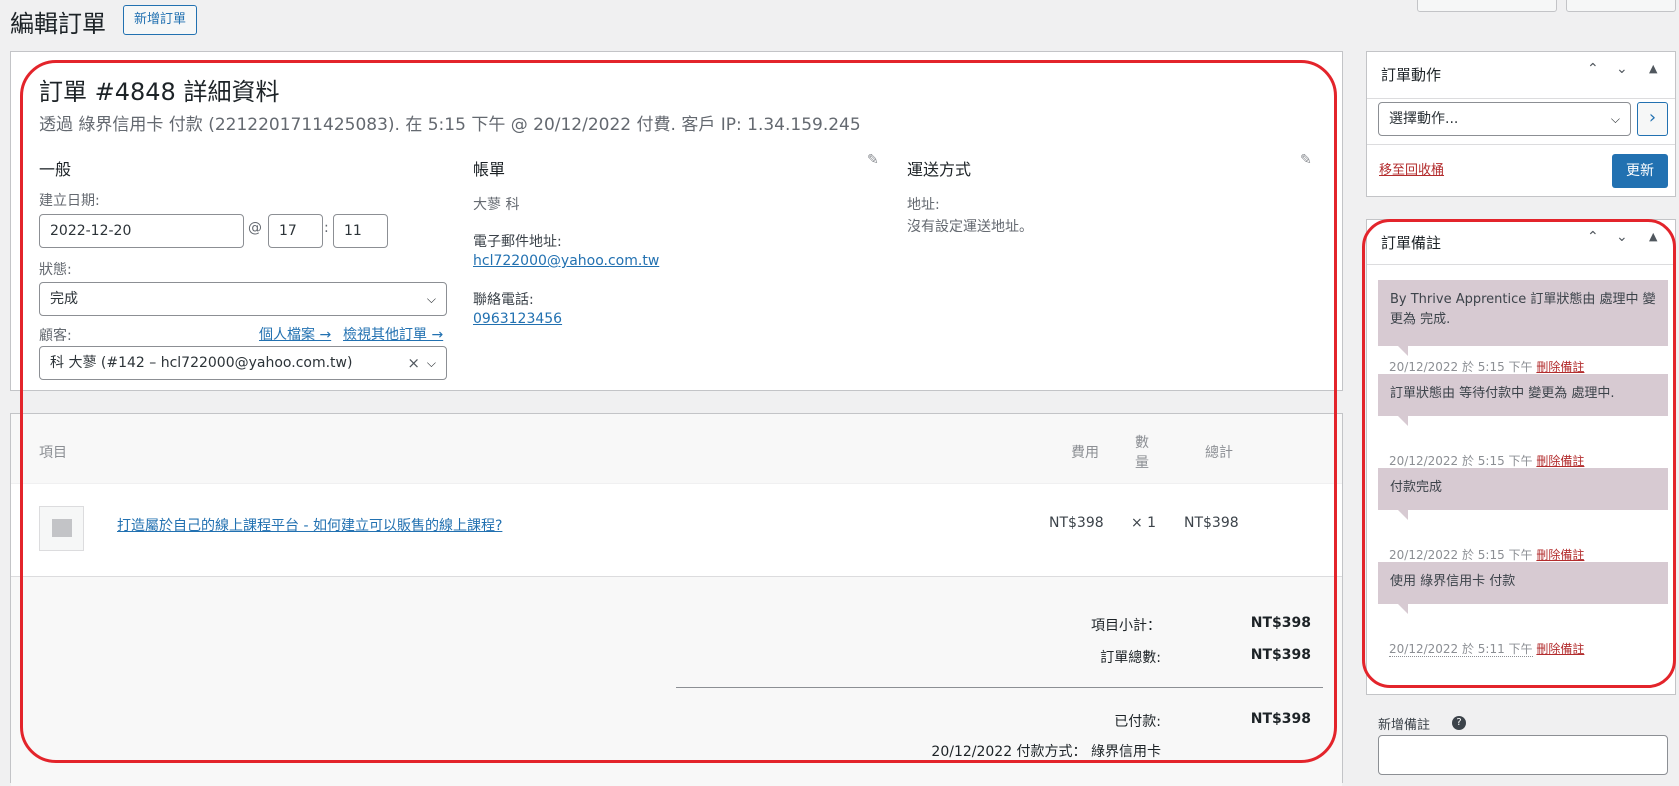 The width and height of the screenshot is (1679, 786). Describe the element at coordinates (503, 300) in the screenshot. I see `phone-label: 聯絡電話:` at that location.